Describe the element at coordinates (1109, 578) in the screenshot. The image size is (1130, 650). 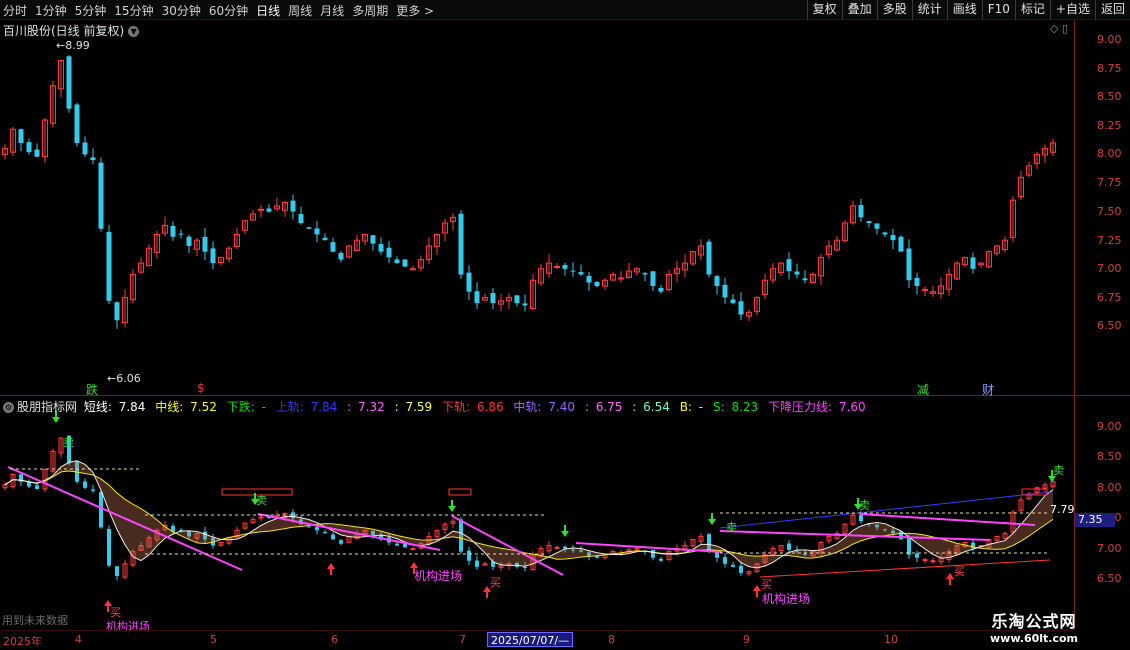
I see `price-tick: 6.50` at that location.